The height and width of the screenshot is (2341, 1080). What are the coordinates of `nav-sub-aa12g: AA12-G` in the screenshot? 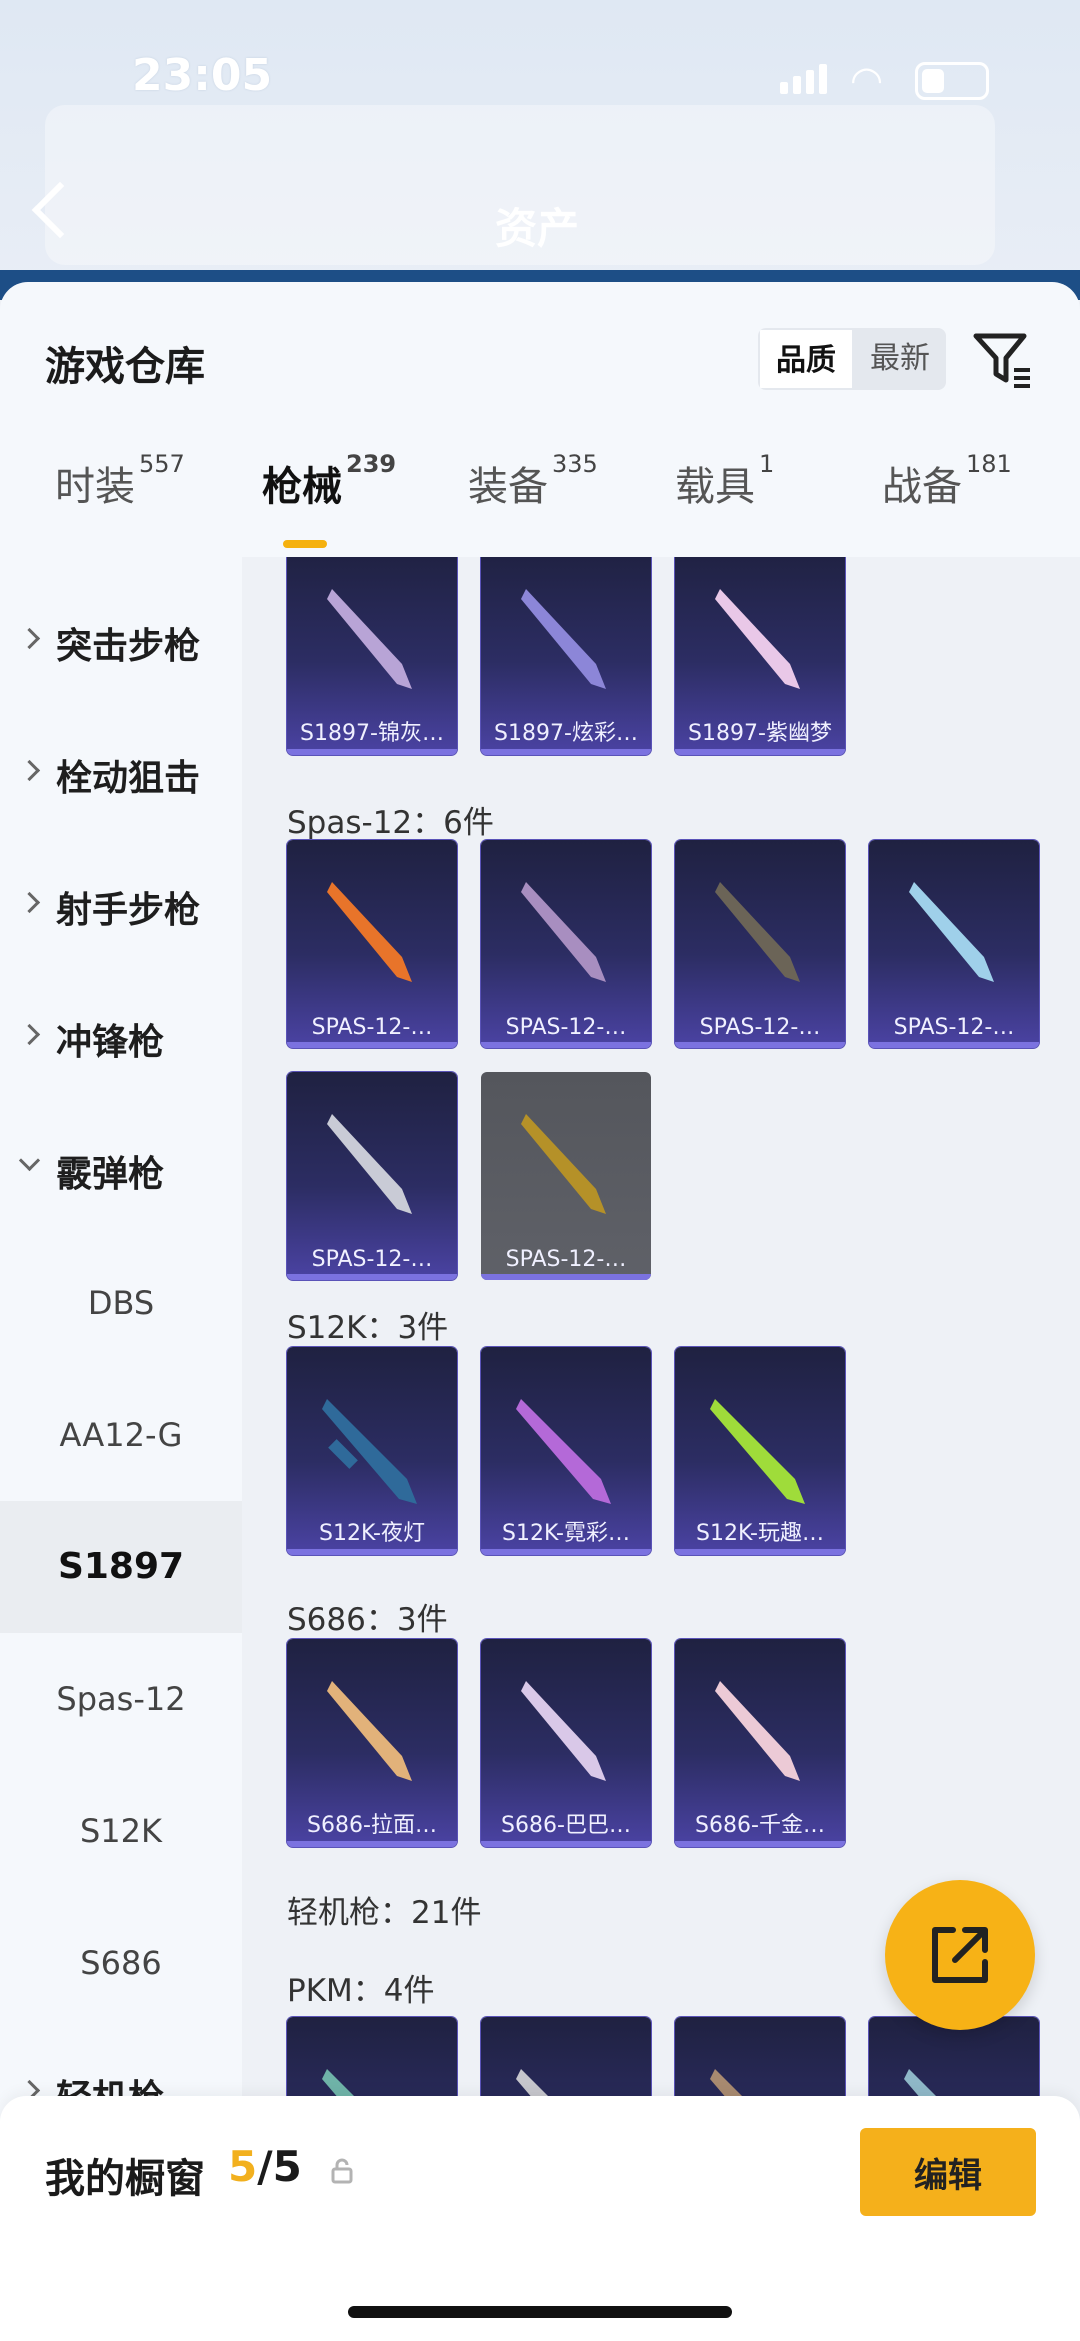 It's located at (121, 1435).